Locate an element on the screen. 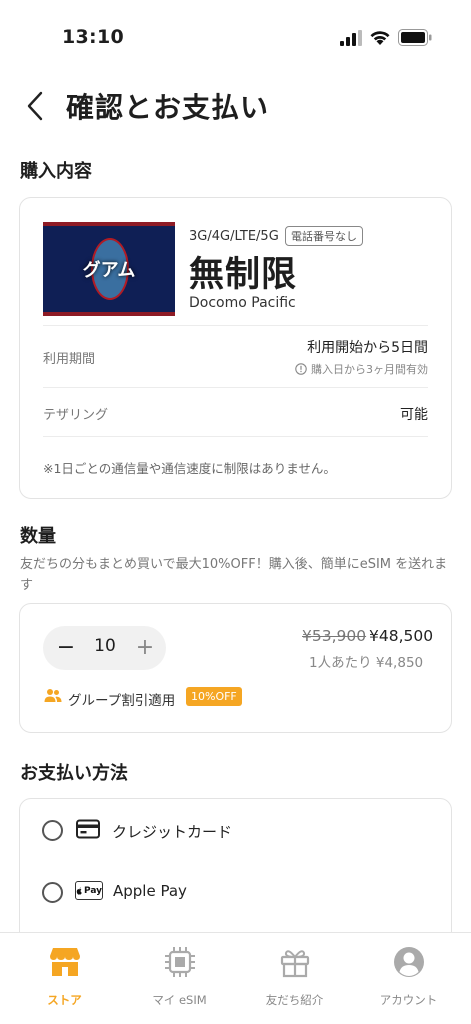 The image size is (471, 1024). apple-pay-icon: Pay is located at coordinates (89, 890).